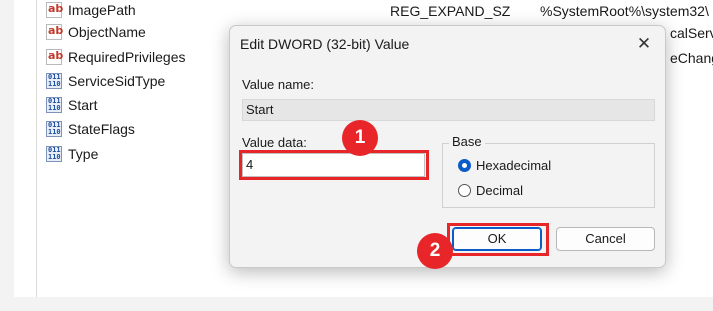 This screenshot has height=311, width=713. Describe the element at coordinates (83, 154) in the screenshot. I see `registry-row-name: Type` at that location.